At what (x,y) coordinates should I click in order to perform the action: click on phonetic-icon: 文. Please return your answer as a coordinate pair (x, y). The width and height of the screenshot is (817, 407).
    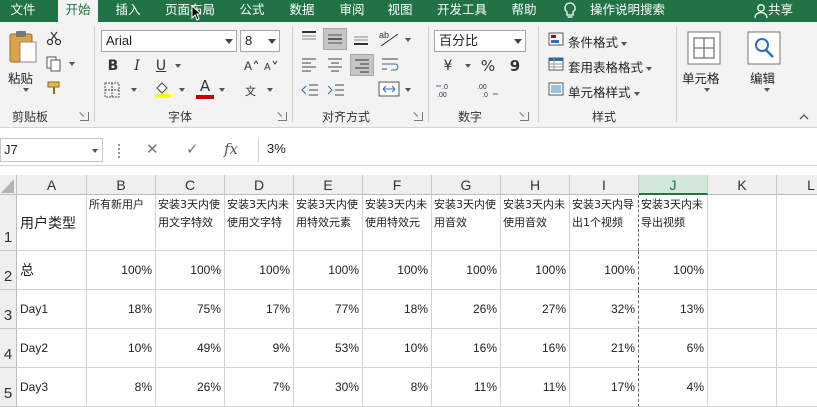
    Looking at the image, I should click on (252, 90).